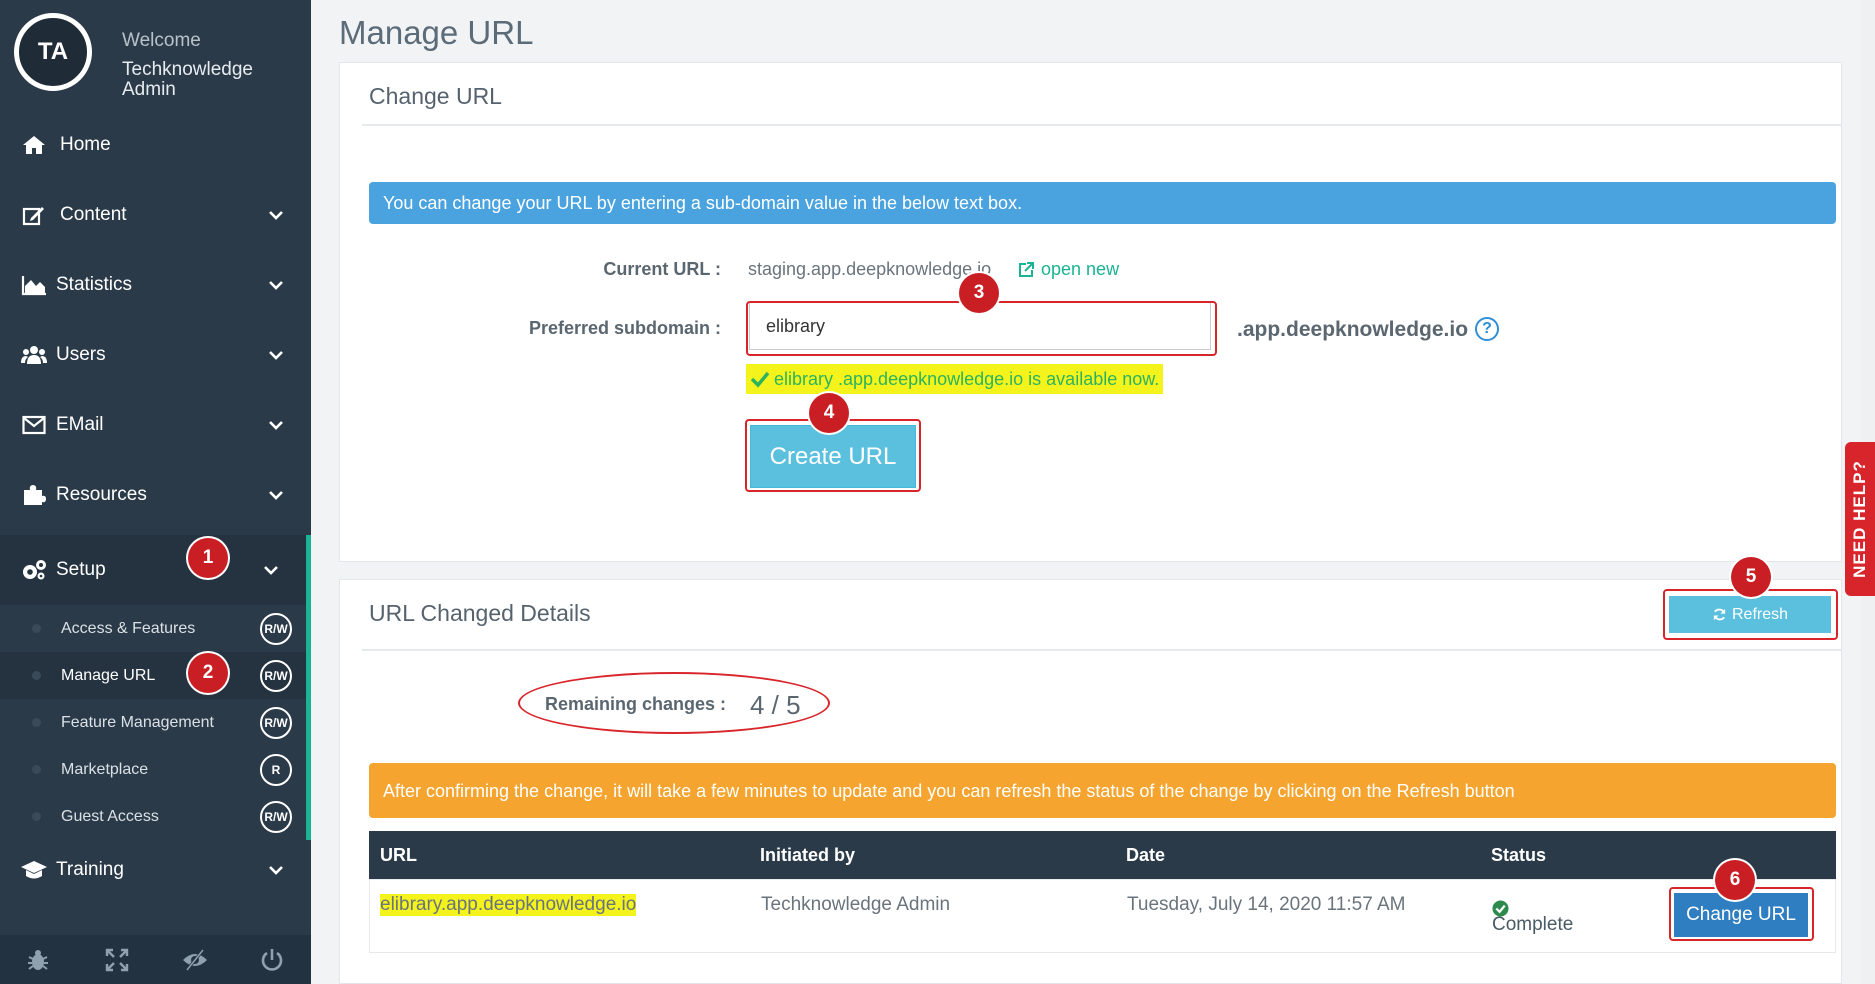 This screenshot has width=1875, height=984. I want to click on sidebar-item-home: Home, so click(155, 145).